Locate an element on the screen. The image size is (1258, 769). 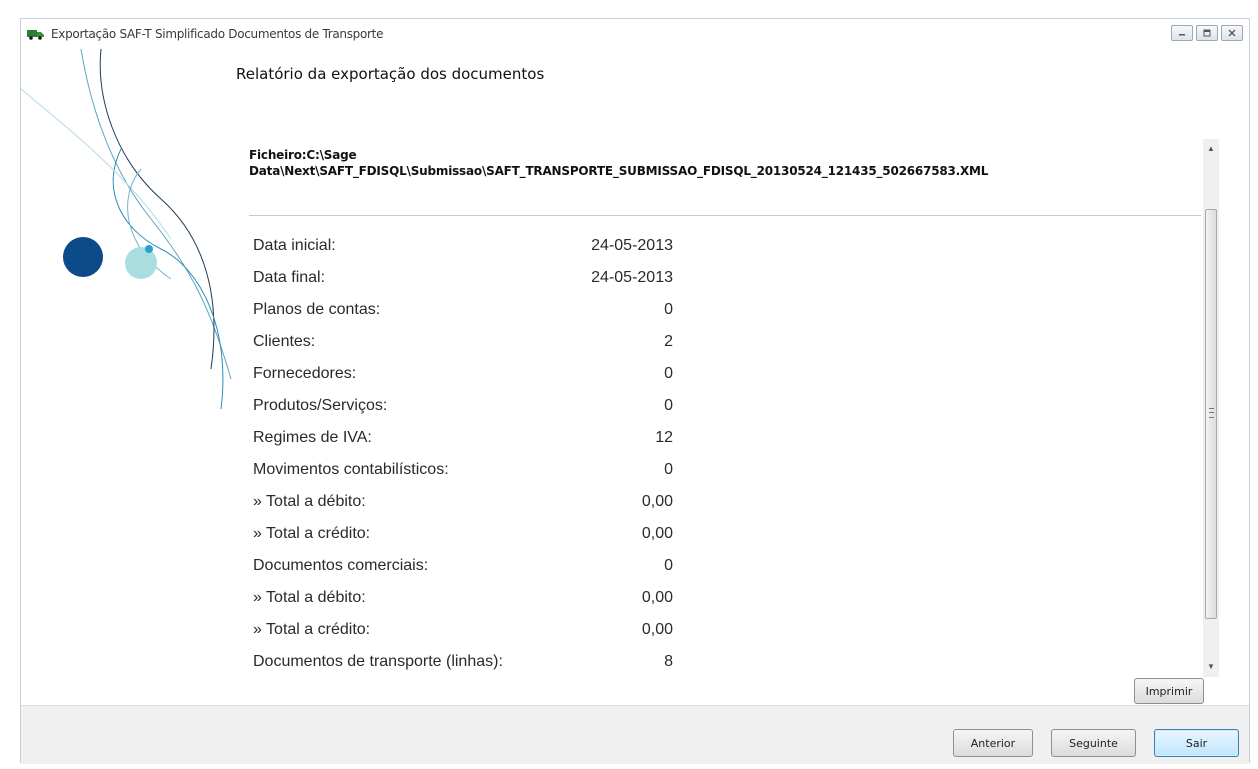
maximize-icon is located at coordinates (1207, 33).